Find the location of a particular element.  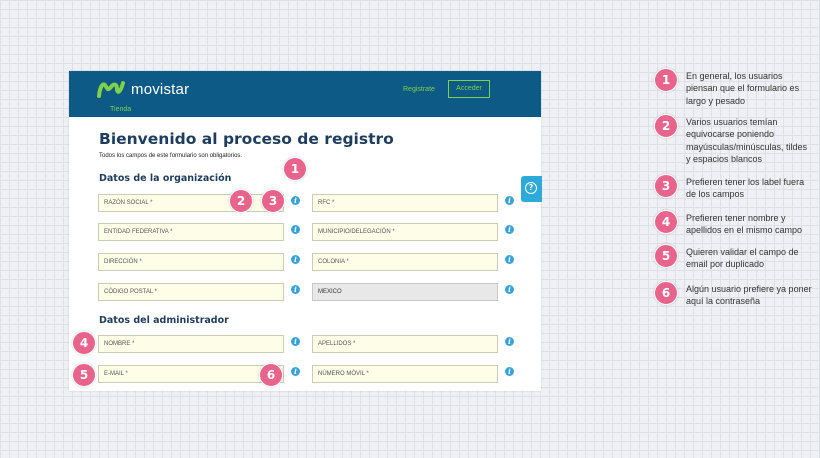

admin-section-title: Datos del administrador is located at coordinates (164, 320).